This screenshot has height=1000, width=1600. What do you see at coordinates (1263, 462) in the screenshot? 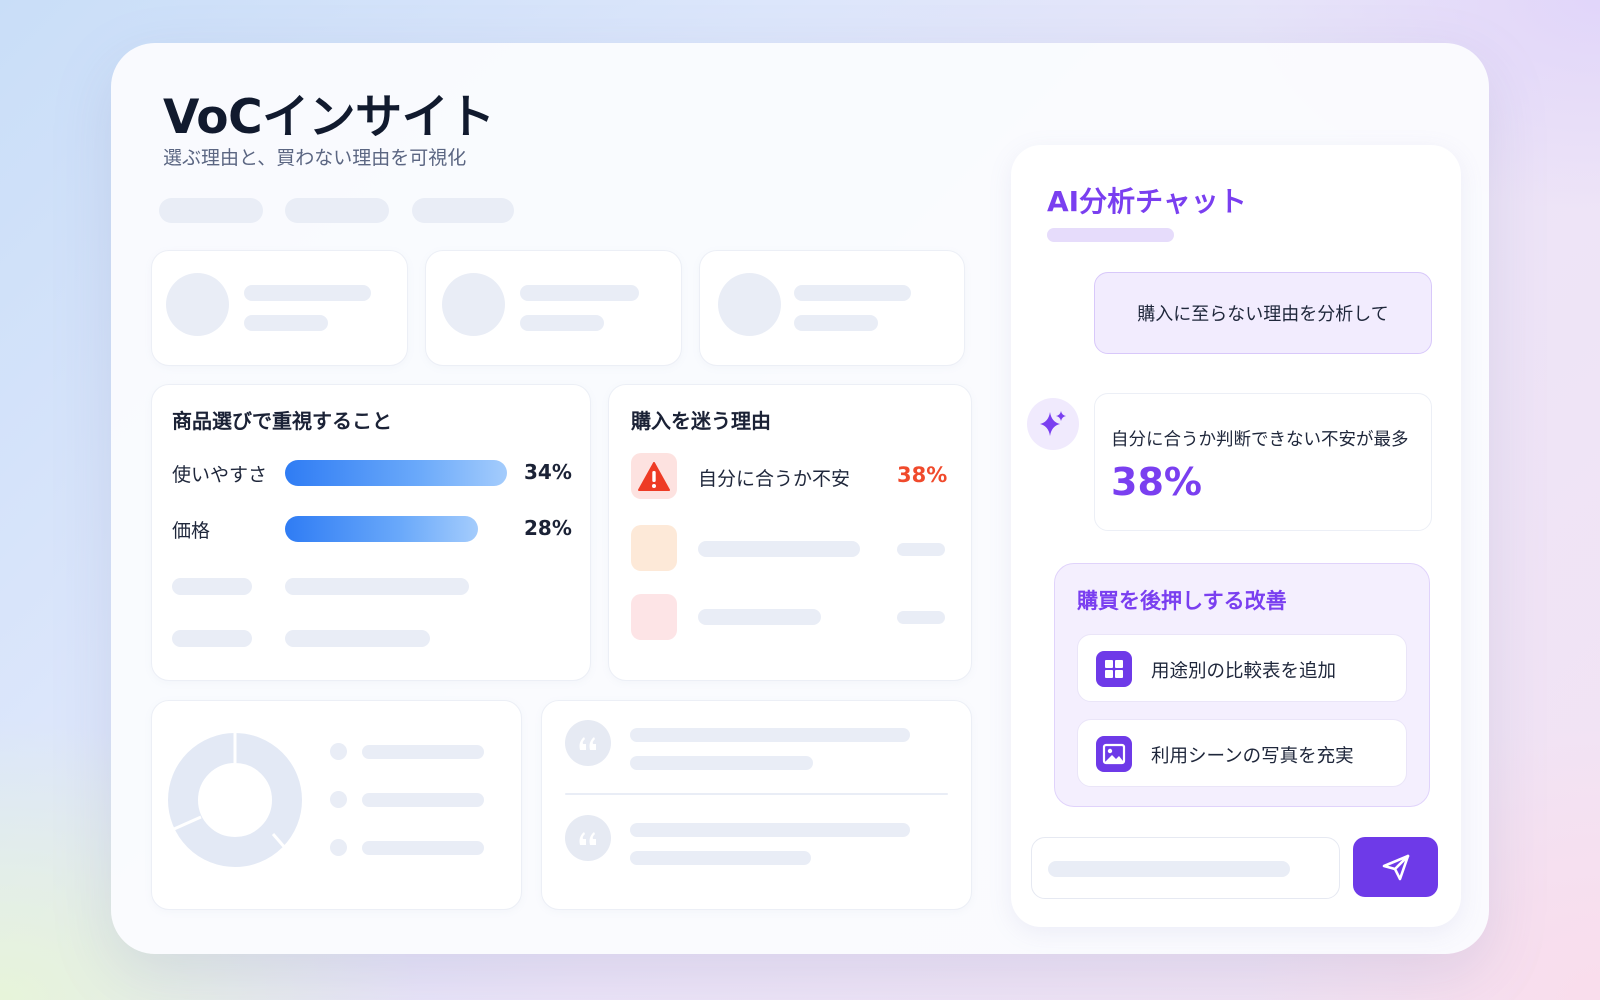
I see `ai-message: 自分に合うか判断できない不安が最多 38%` at bounding box center [1263, 462].